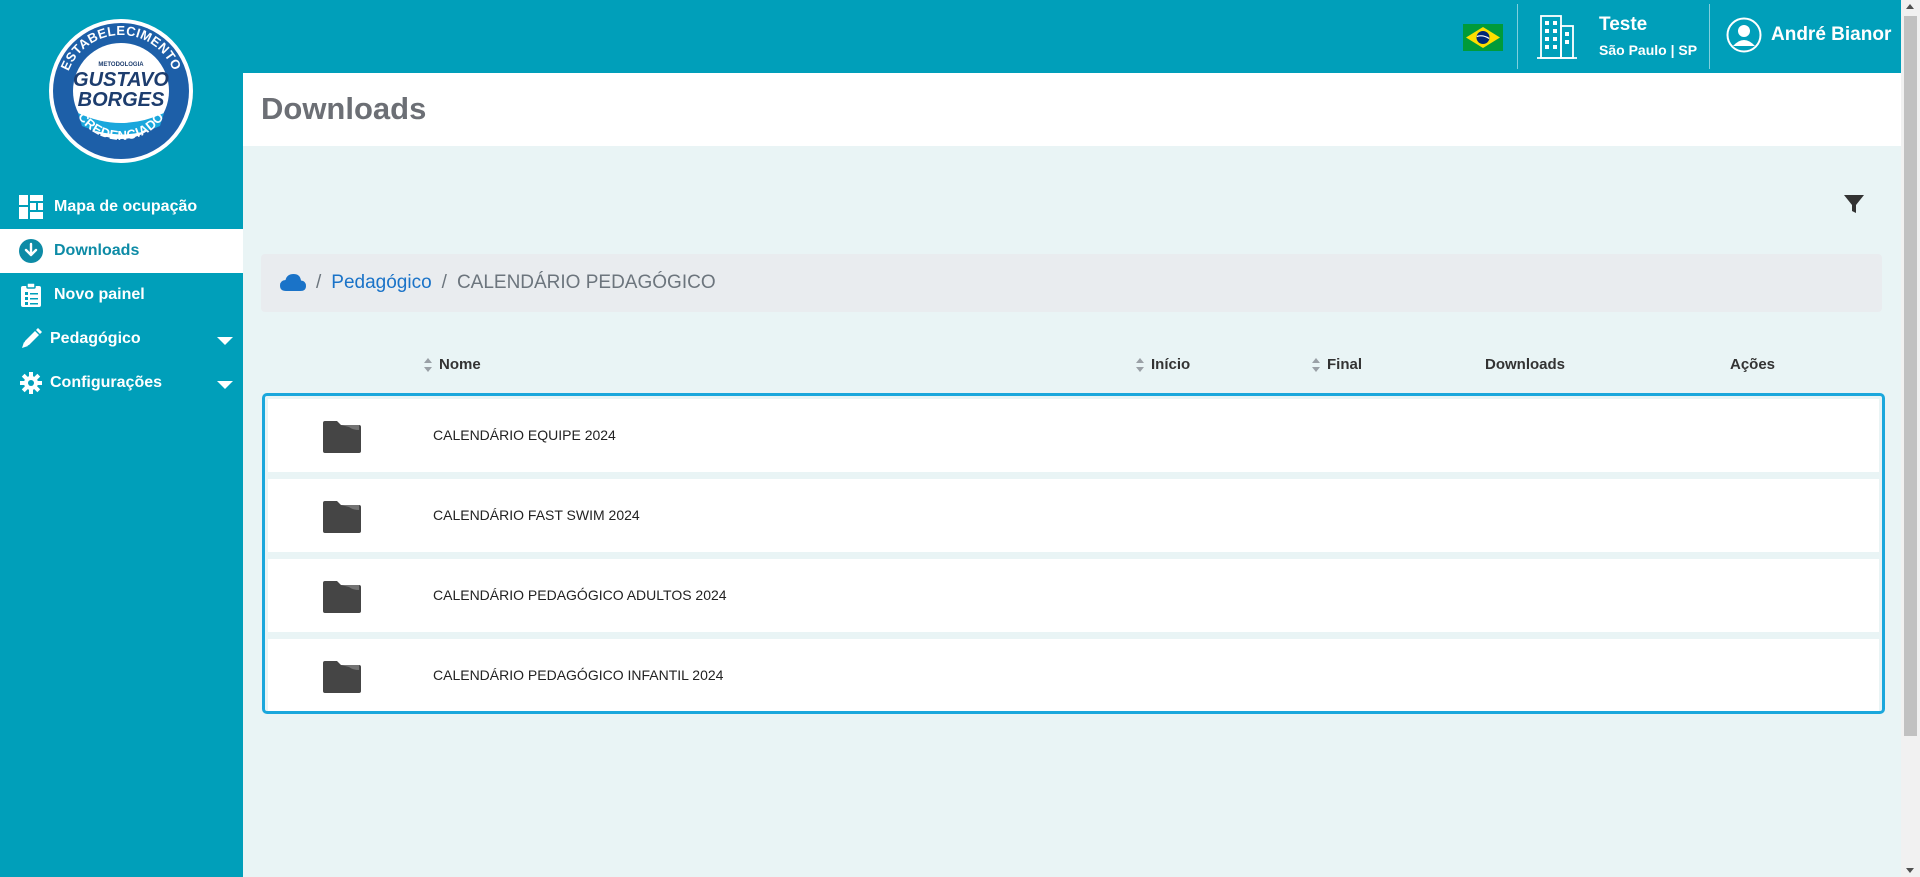  What do you see at coordinates (1831, 35) in the screenshot?
I see `user-name: André Bianor` at bounding box center [1831, 35].